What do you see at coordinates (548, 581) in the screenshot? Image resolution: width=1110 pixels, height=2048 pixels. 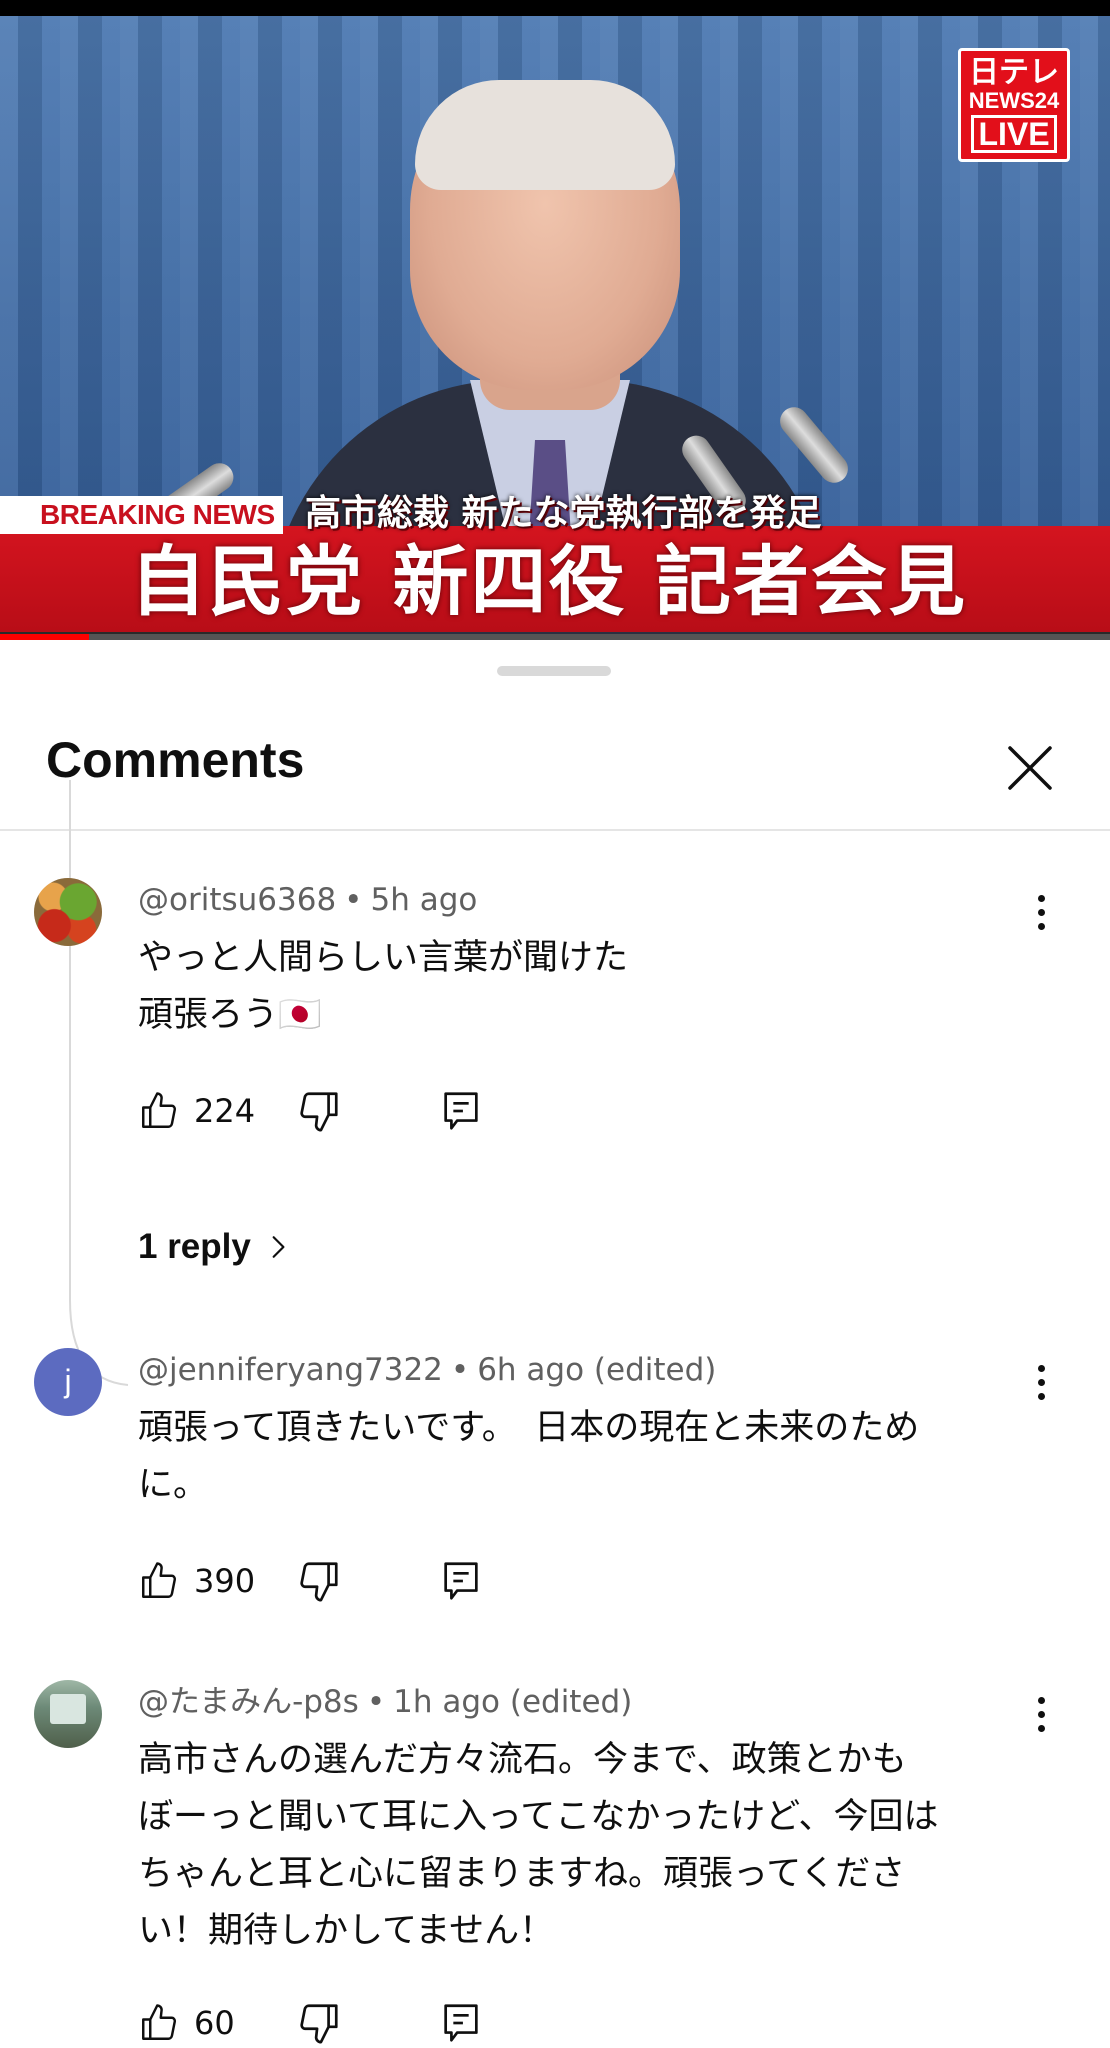 I see `headline: 自民党 新四役 記者会見` at bounding box center [548, 581].